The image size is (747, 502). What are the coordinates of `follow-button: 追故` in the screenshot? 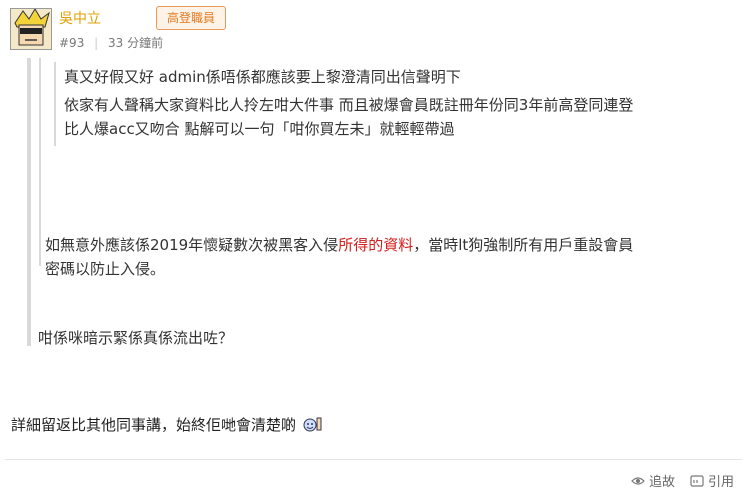 It's located at (653, 480).